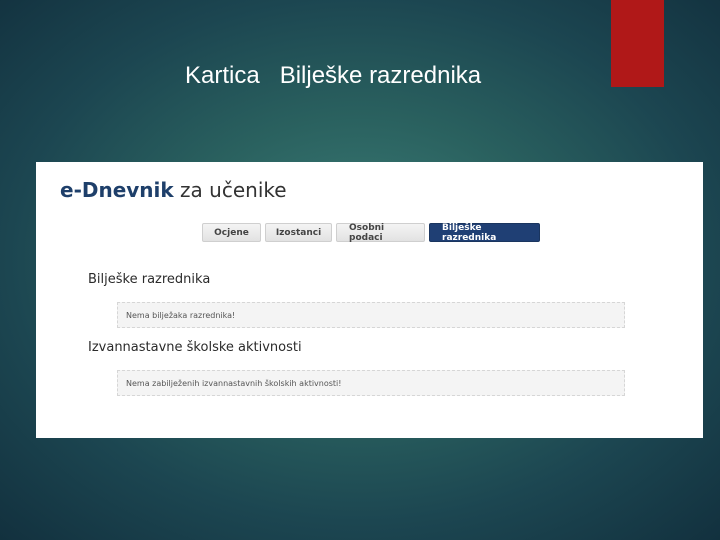  Describe the element at coordinates (195, 347) in the screenshot. I see `section-heading-aktivnosti: Izvannastavne školske aktivnosti` at that location.